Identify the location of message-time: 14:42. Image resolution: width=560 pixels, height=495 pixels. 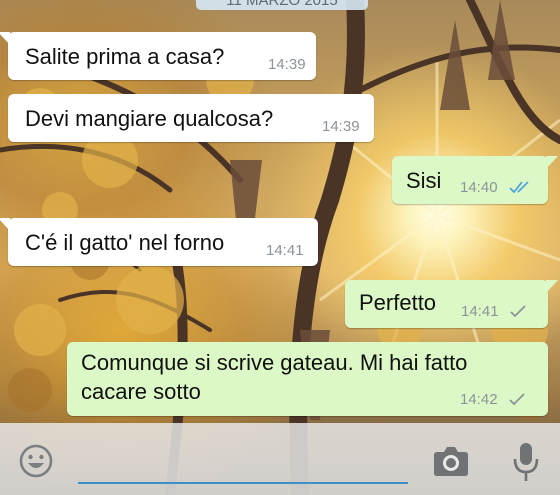
(479, 399).